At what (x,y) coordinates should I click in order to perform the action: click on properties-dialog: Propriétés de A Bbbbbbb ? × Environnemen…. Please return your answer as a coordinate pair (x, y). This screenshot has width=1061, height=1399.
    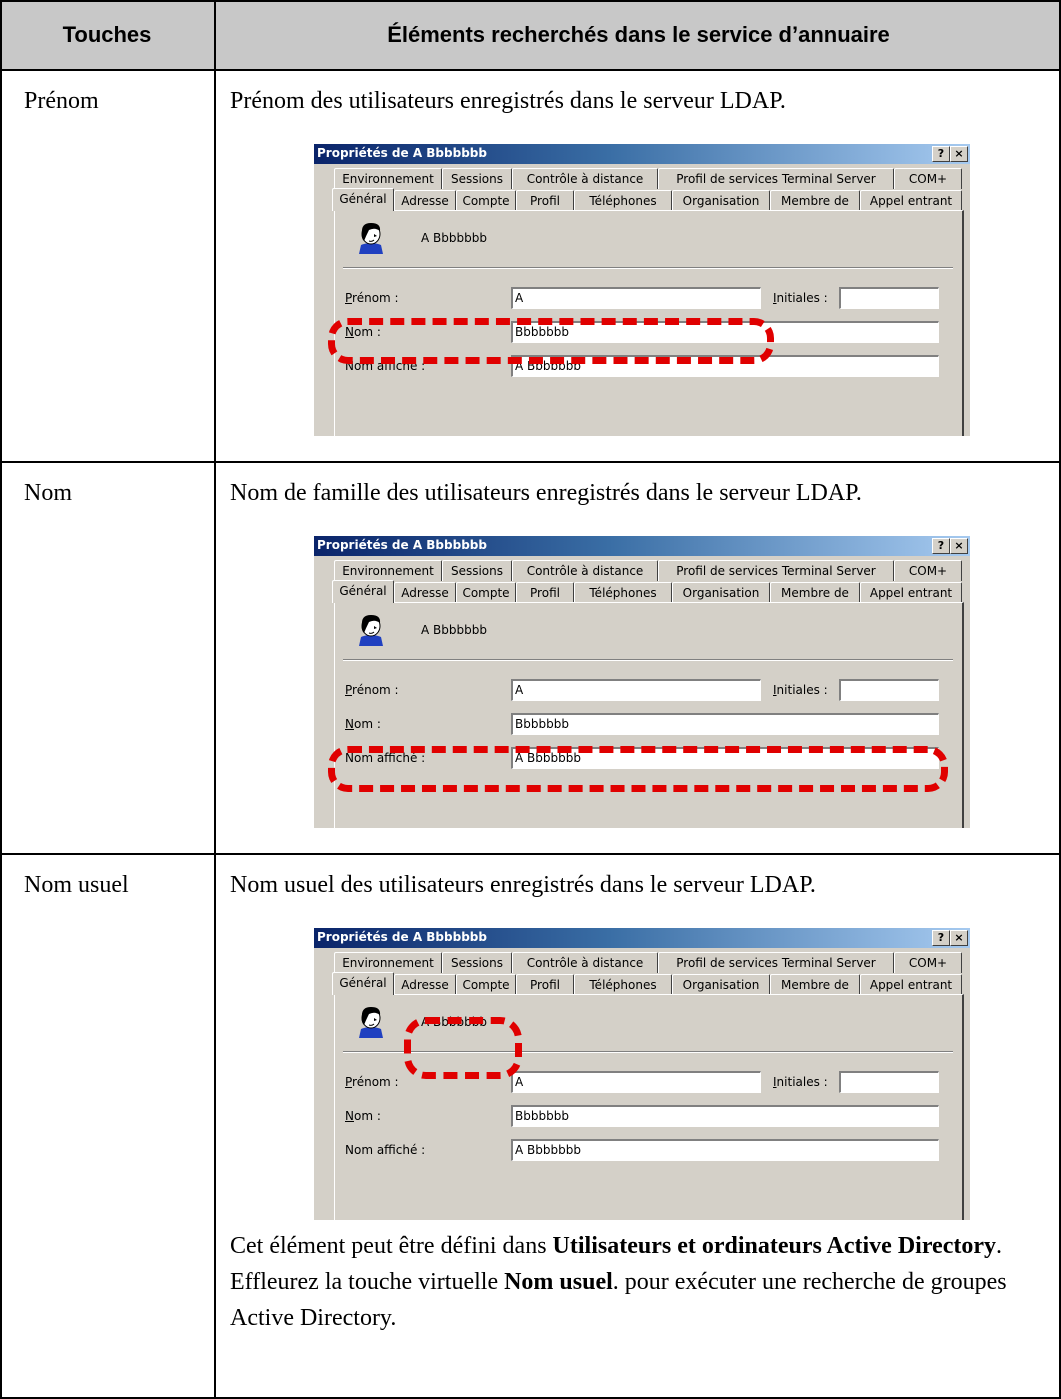
    Looking at the image, I should click on (642, 290).